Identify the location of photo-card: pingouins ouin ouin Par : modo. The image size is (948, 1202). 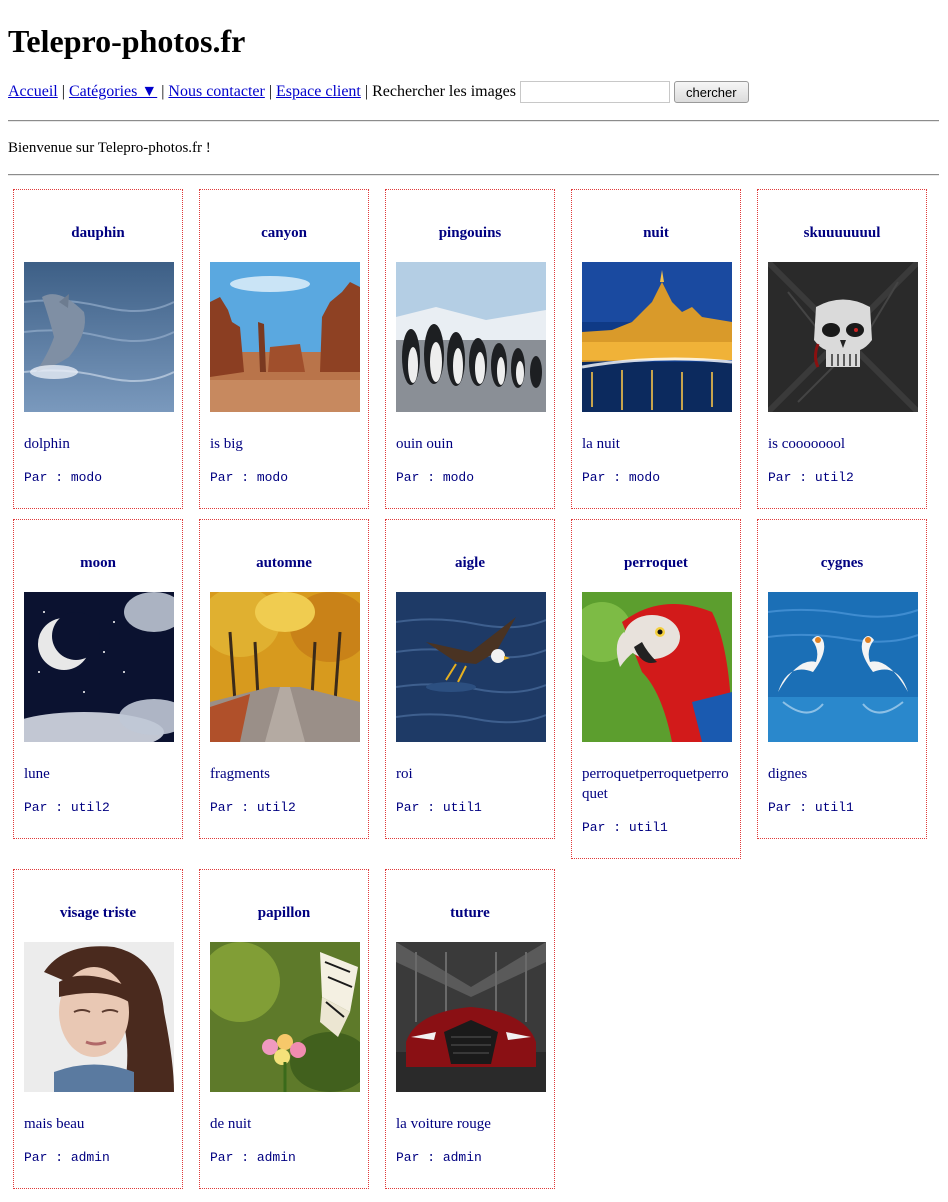
(470, 349).